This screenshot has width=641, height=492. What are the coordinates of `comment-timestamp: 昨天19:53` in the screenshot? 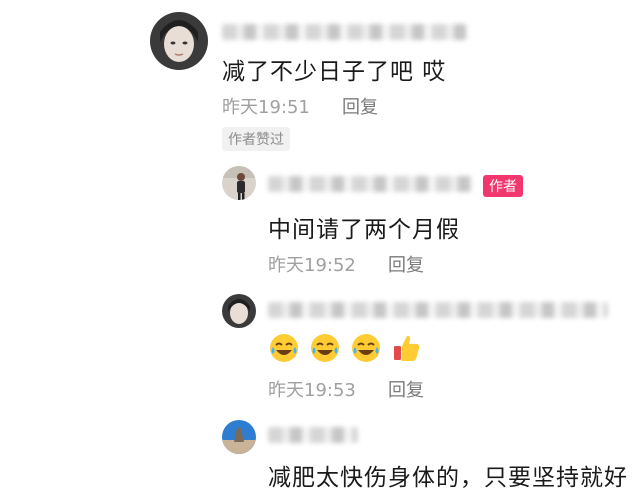 It's located at (312, 390).